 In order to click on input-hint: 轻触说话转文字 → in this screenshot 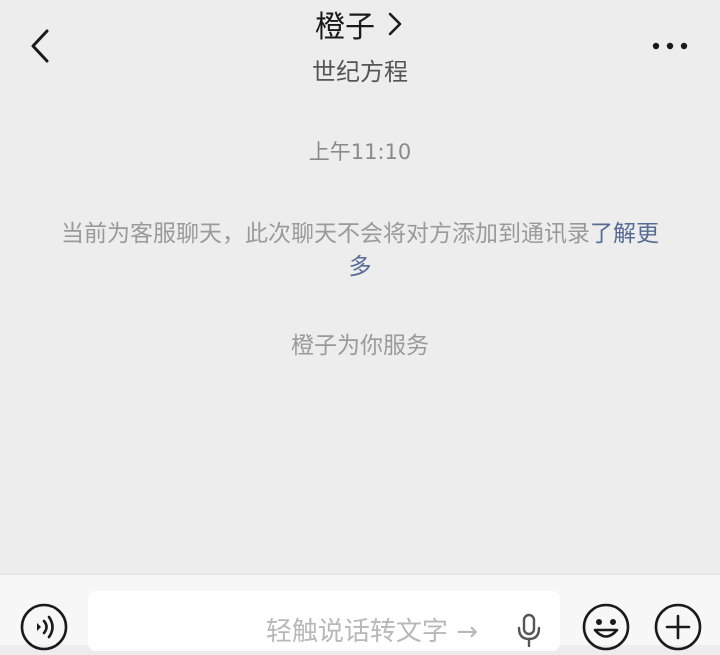, I will do `click(371, 632)`.